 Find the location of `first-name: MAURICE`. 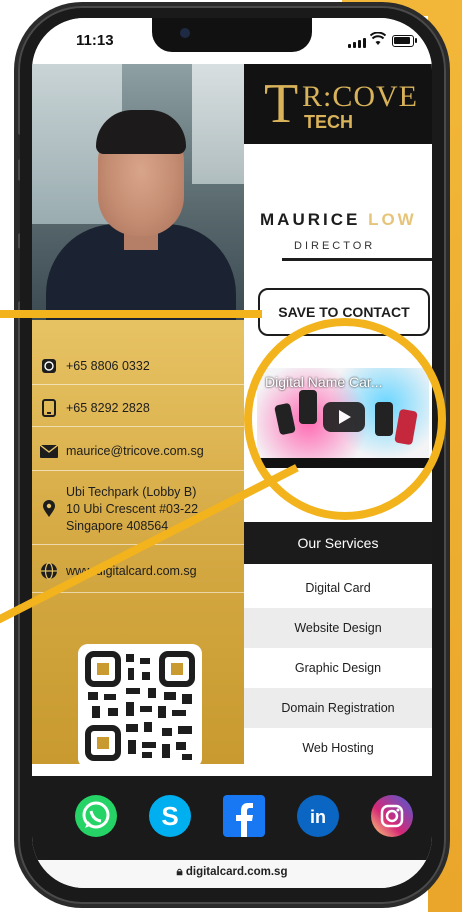

first-name: MAURICE is located at coordinates (310, 219).